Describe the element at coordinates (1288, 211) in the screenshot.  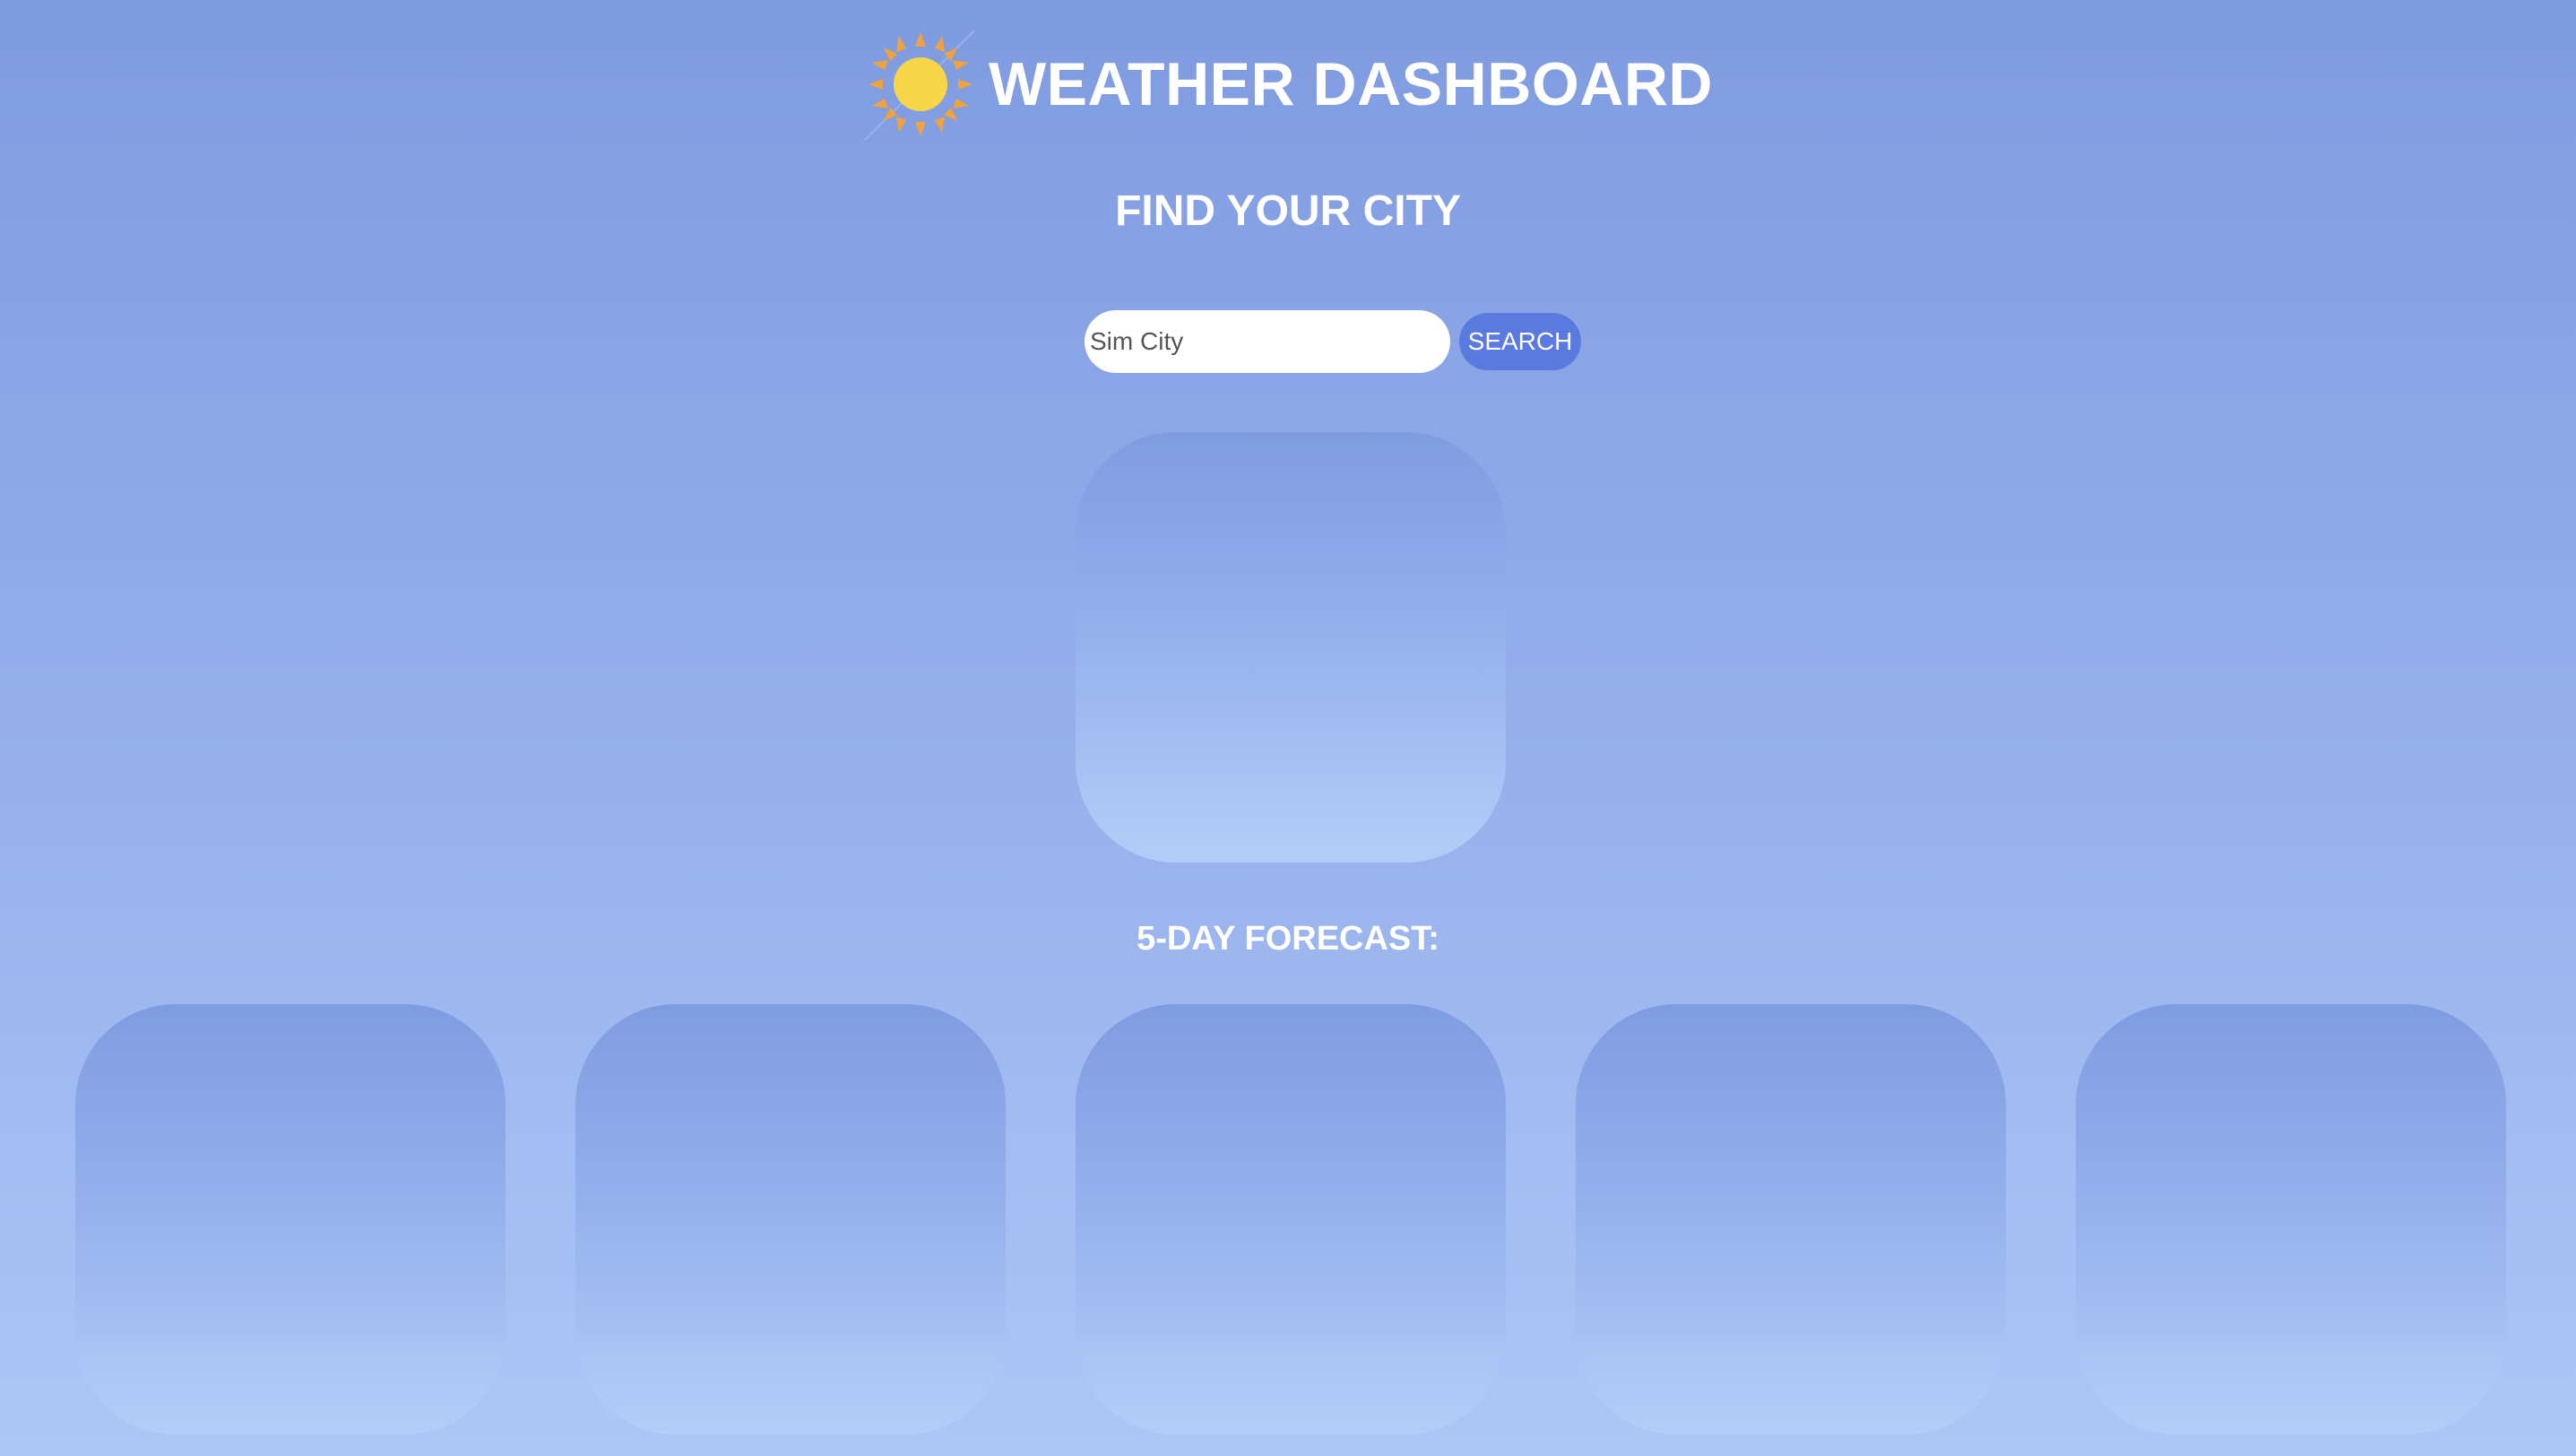
I see `find-city-heading: FIND YOUR CITY` at that location.